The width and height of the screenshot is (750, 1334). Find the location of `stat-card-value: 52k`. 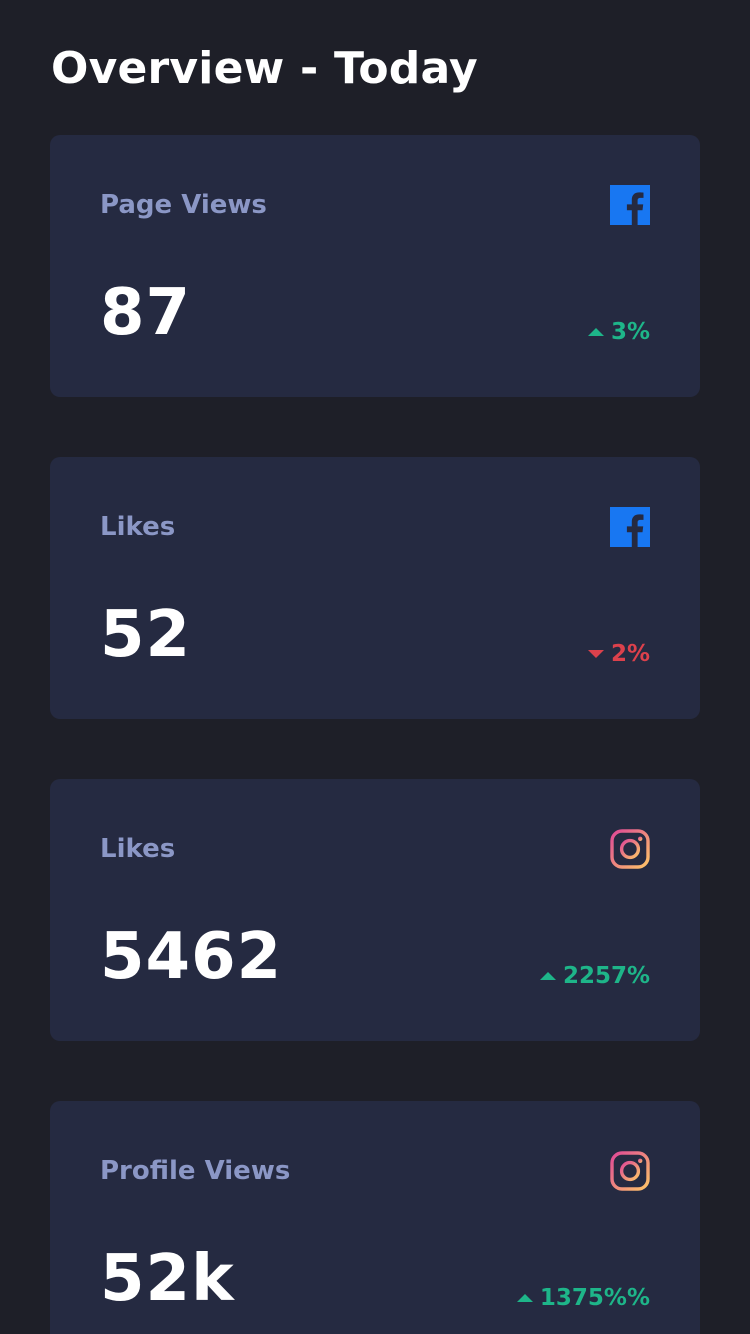

stat-card-value: 52k is located at coordinates (167, 1279).